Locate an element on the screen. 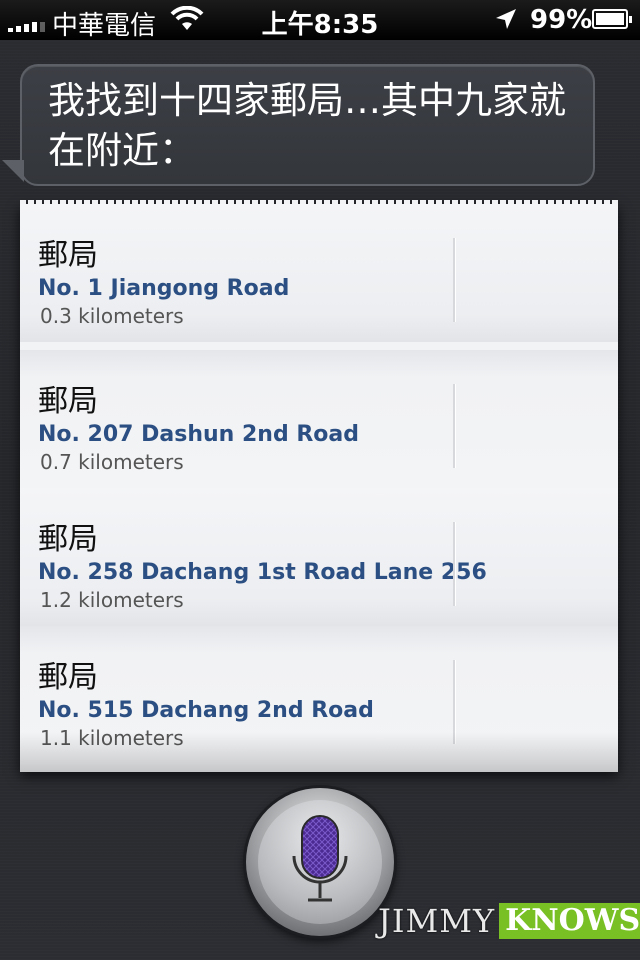 The width and height of the screenshot is (640, 960). microphone-icon is located at coordinates (320, 858).